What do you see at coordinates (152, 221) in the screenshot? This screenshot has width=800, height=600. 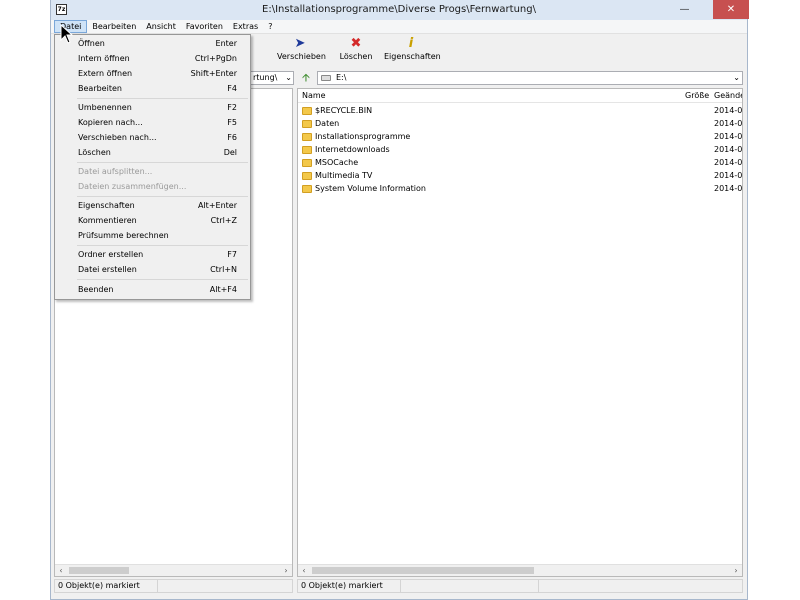 I see `menu-item-comment: Kommentieren Ctrl+Z` at bounding box center [152, 221].